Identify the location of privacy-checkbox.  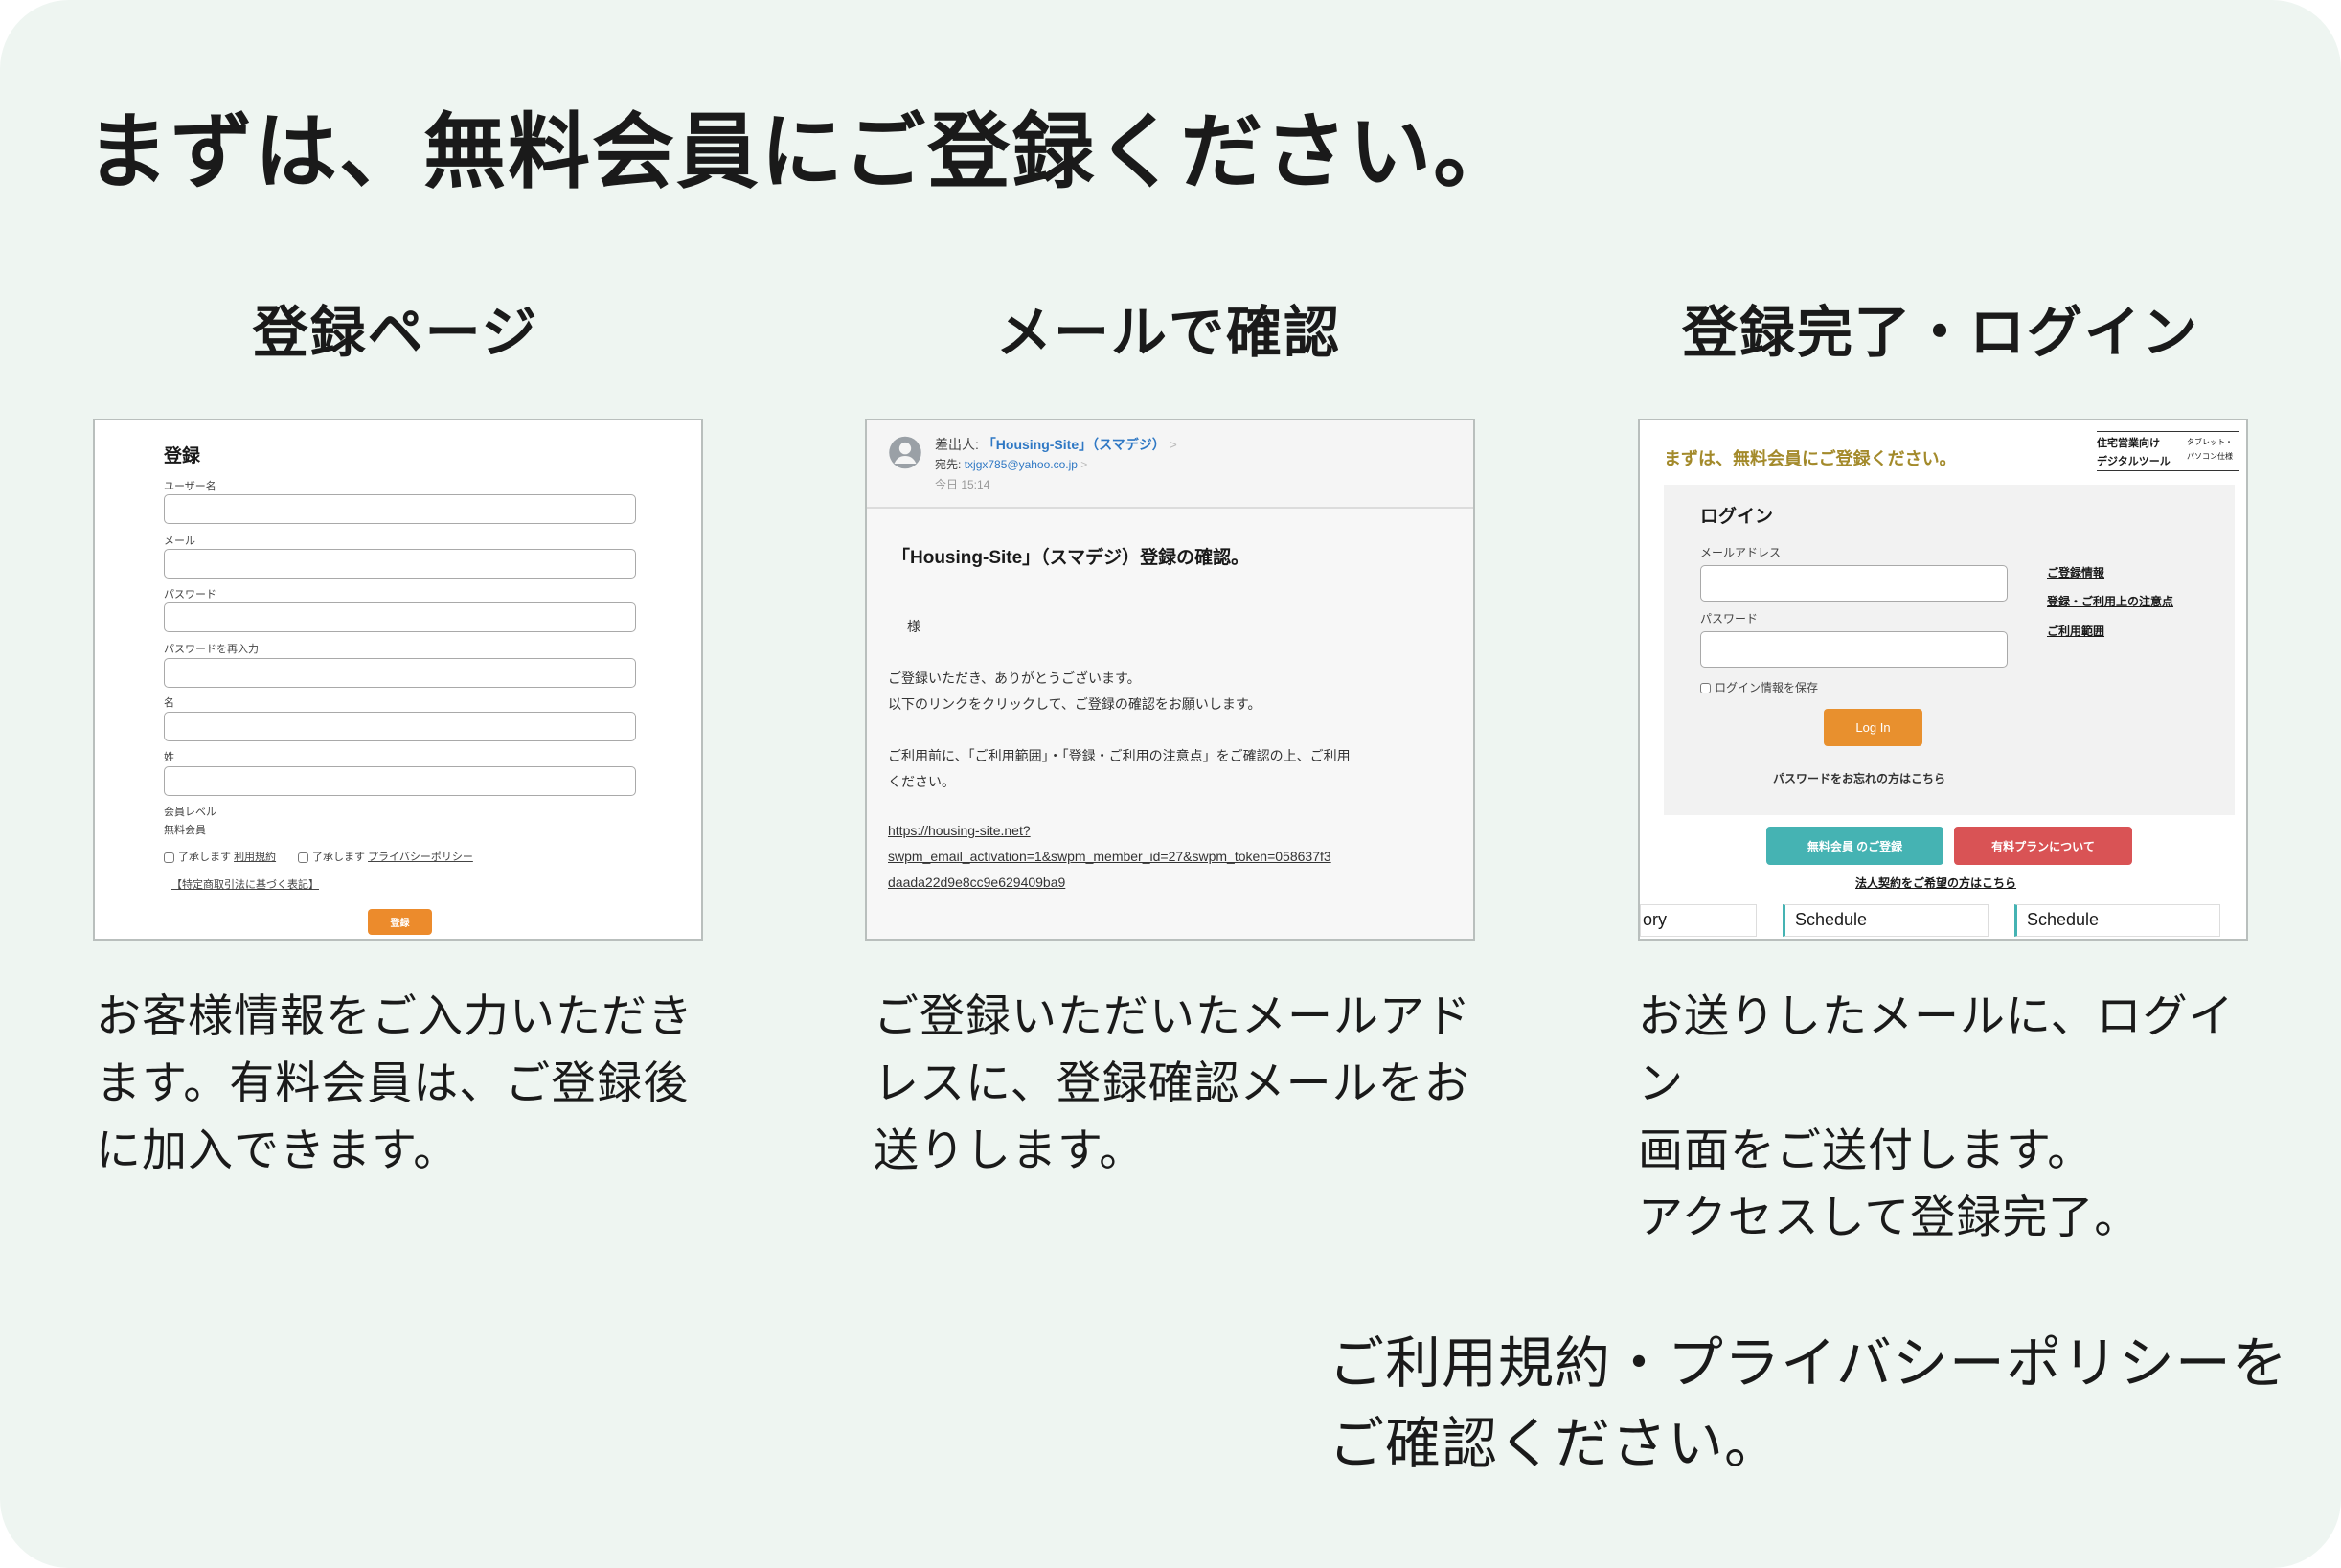
(303, 857).